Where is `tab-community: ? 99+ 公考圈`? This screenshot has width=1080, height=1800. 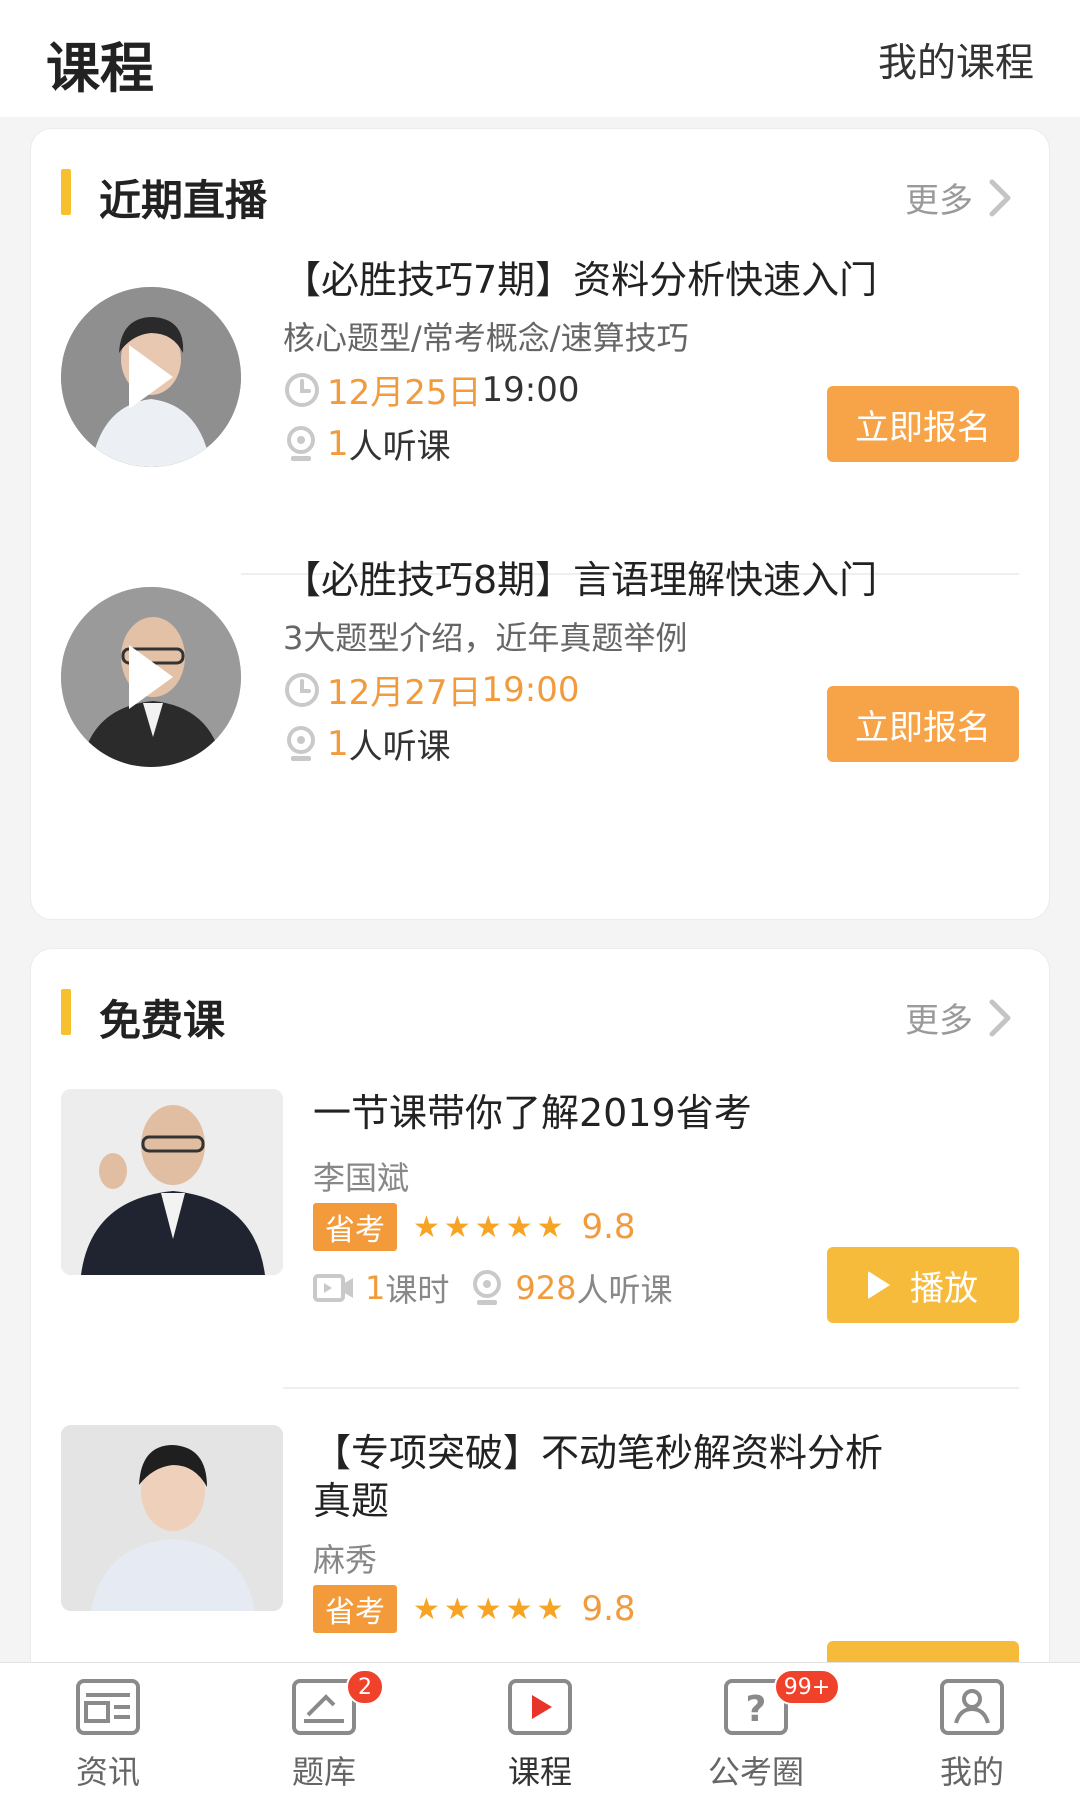
tab-community: ? 99+ 公考圈 is located at coordinates (756, 1731).